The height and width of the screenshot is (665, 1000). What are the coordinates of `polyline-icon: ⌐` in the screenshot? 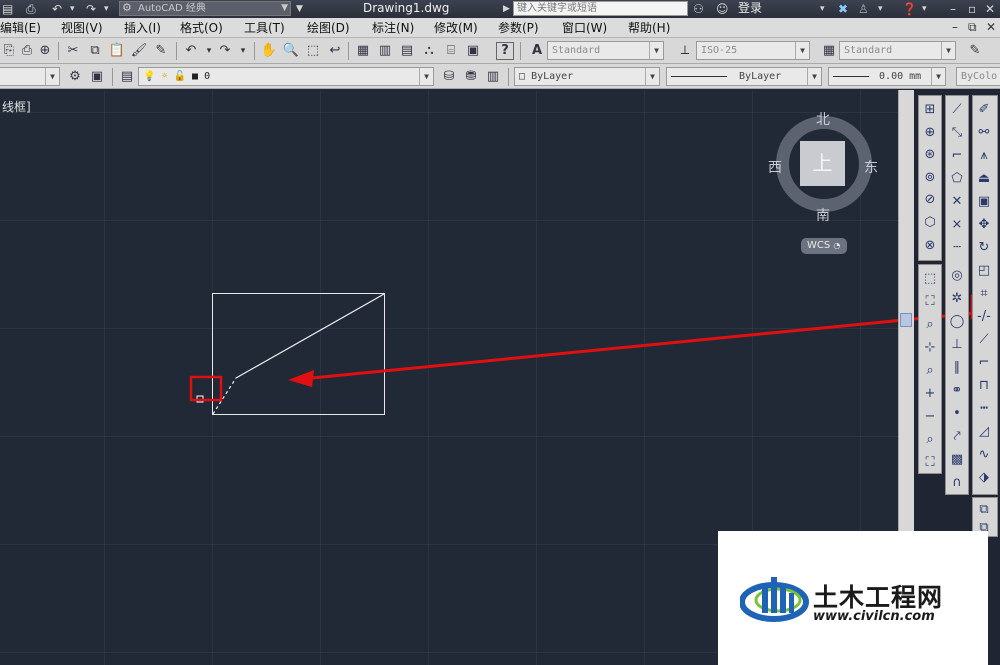 It's located at (957, 155).